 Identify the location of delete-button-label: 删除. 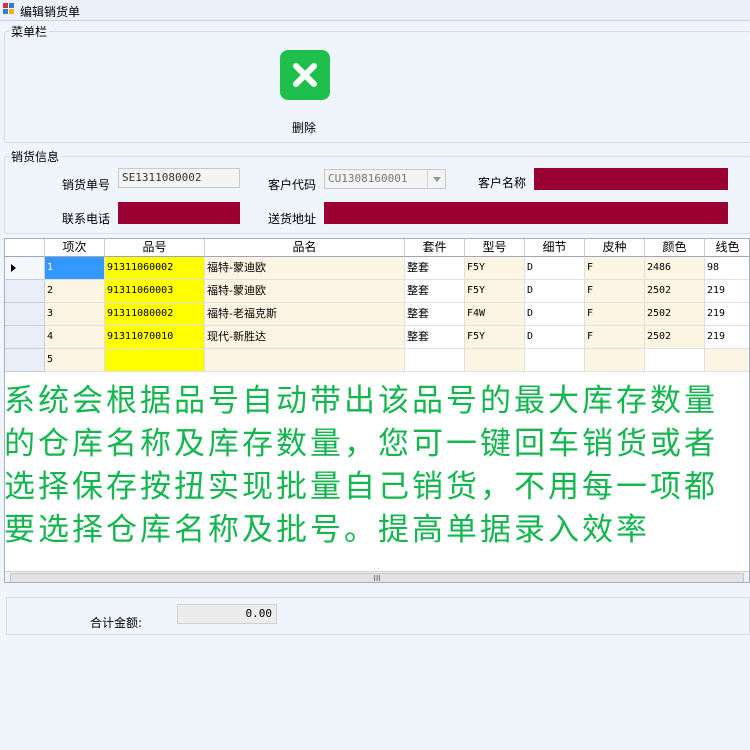
(304, 127).